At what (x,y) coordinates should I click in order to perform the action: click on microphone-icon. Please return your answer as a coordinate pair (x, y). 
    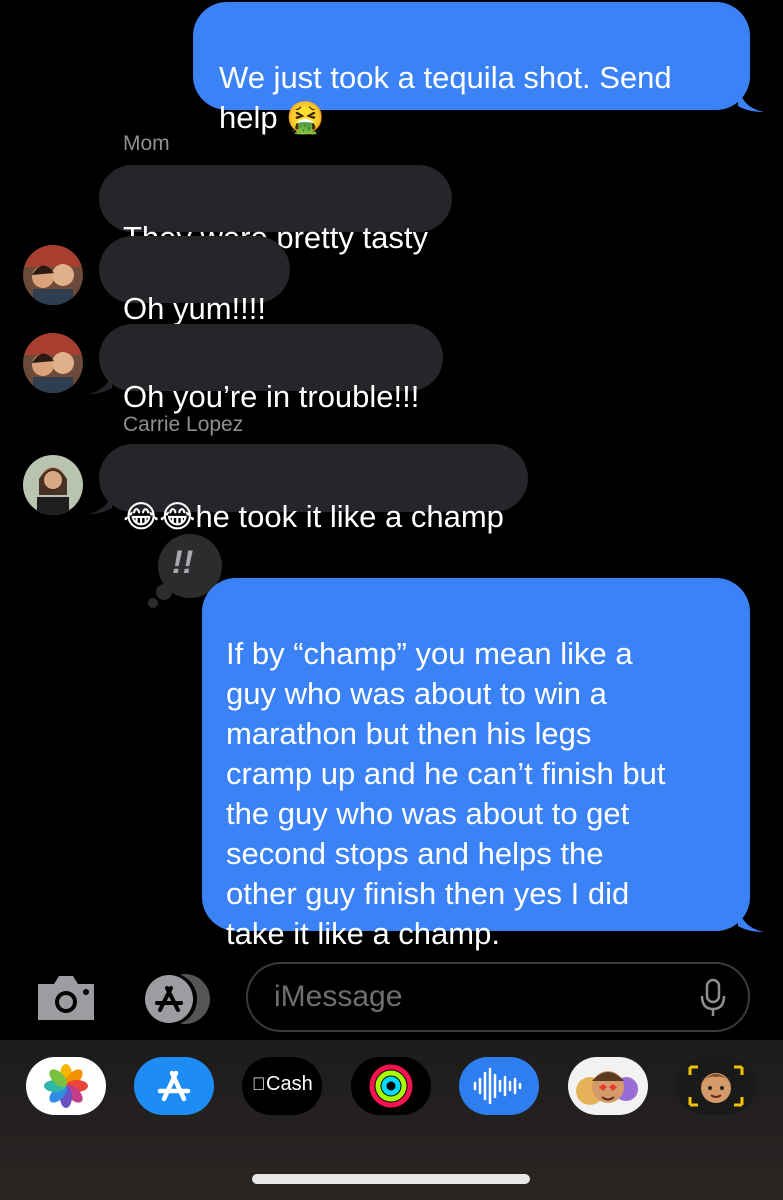
    Looking at the image, I should click on (713, 998).